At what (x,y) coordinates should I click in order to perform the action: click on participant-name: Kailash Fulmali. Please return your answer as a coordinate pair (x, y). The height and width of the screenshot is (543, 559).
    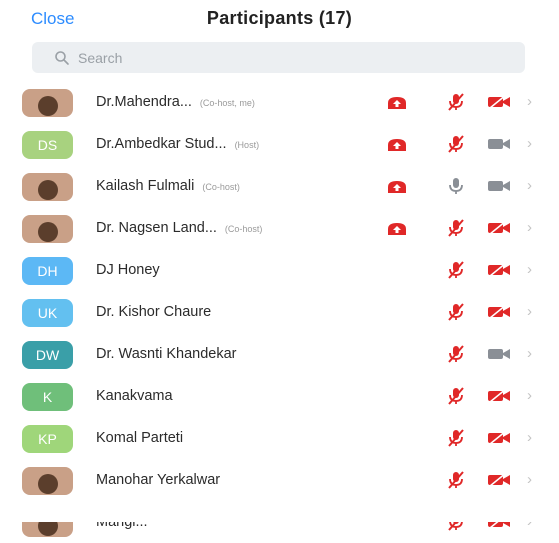
    Looking at the image, I should click on (145, 186).